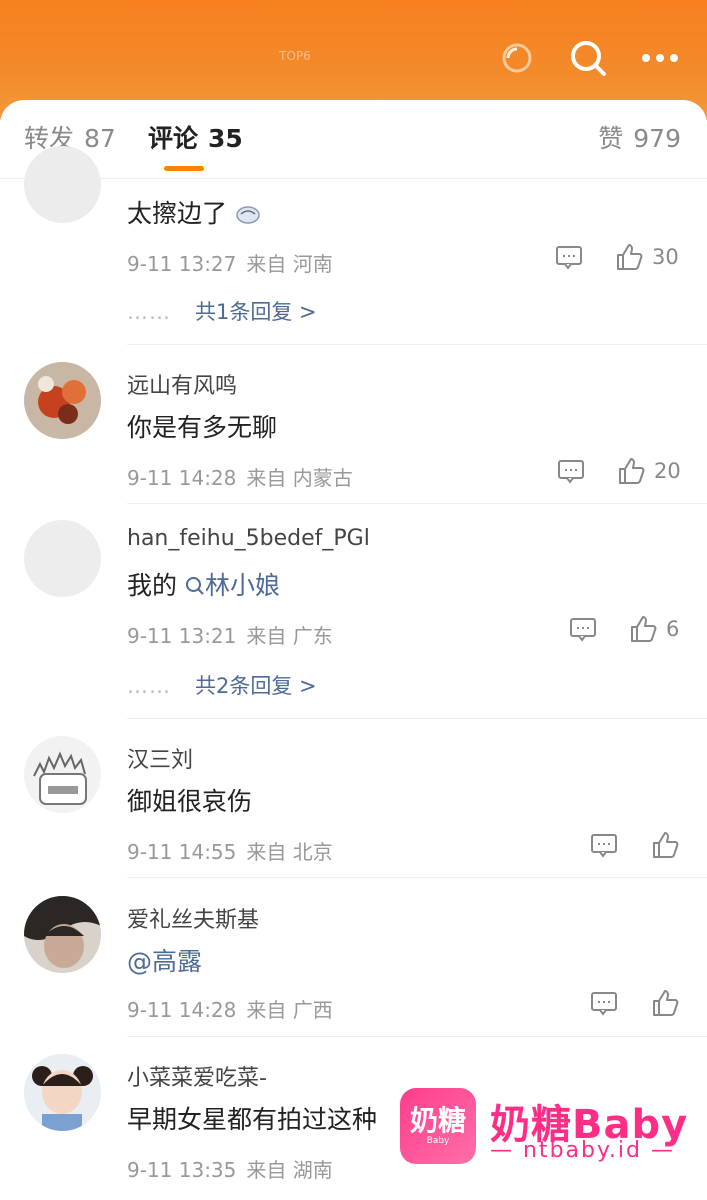 This screenshot has height=1200, width=707. Describe the element at coordinates (100, 138) in the screenshot. I see `tab-forward-count: 87` at that location.